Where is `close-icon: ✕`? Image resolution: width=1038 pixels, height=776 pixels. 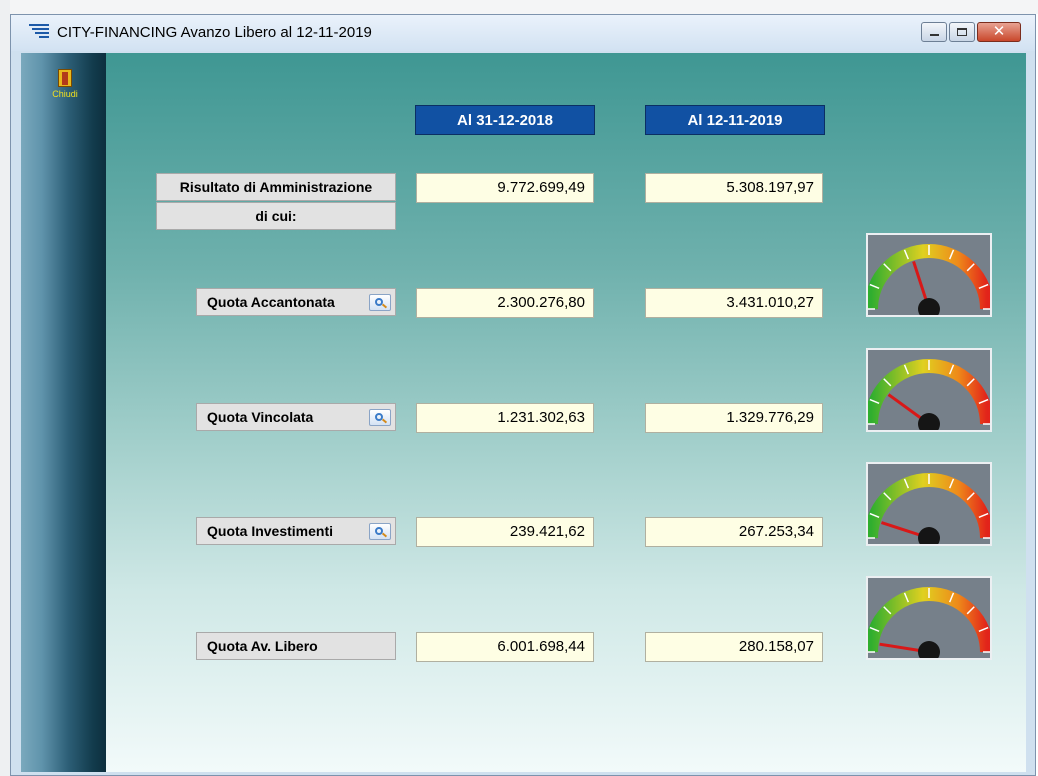
close-icon: ✕ is located at coordinates (999, 31).